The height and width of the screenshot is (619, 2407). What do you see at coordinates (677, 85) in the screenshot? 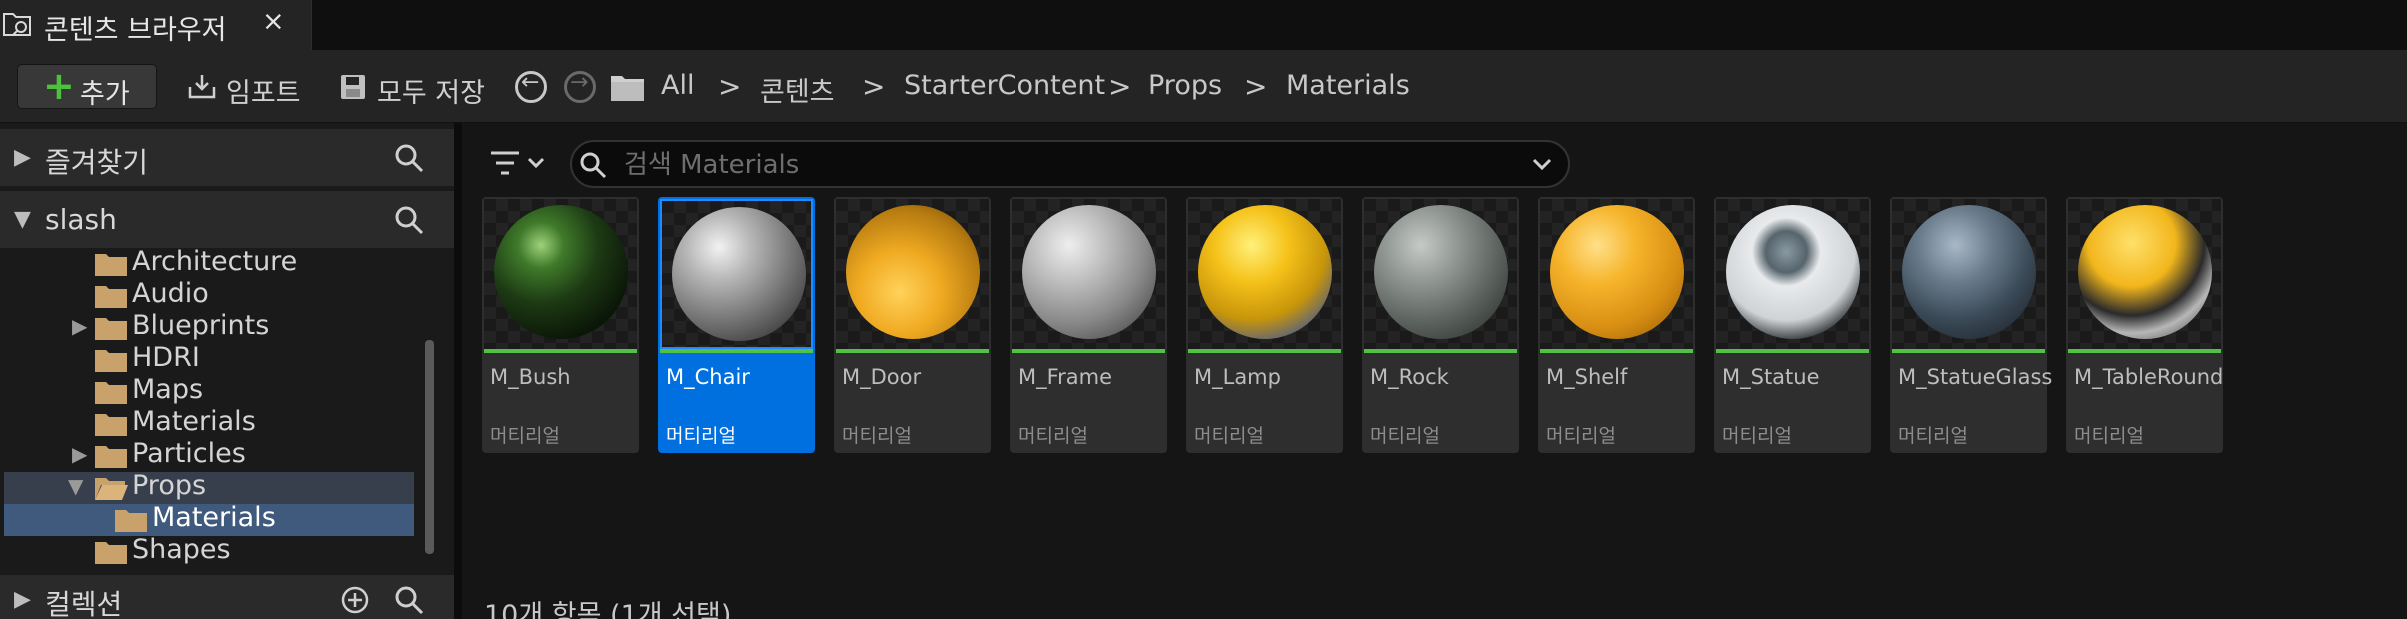
I see `breadcrumb-all: All` at bounding box center [677, 85].